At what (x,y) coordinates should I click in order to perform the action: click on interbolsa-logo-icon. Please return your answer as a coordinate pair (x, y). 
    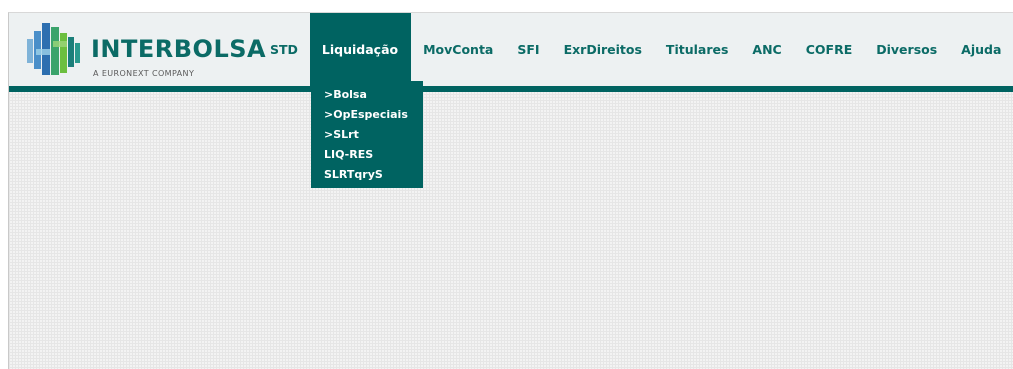
    Looking at the image, I should click on (53, 49).